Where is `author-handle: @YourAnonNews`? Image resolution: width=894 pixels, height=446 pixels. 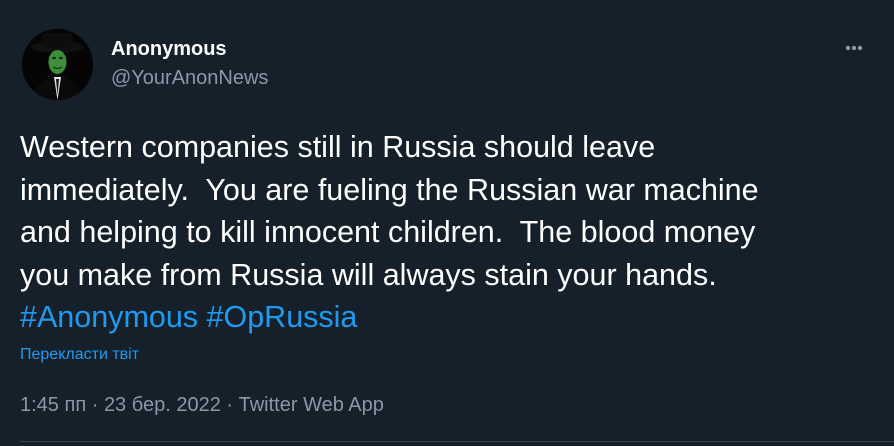 author-handle: @YourAnonNews is located at coordinates (189, 78).